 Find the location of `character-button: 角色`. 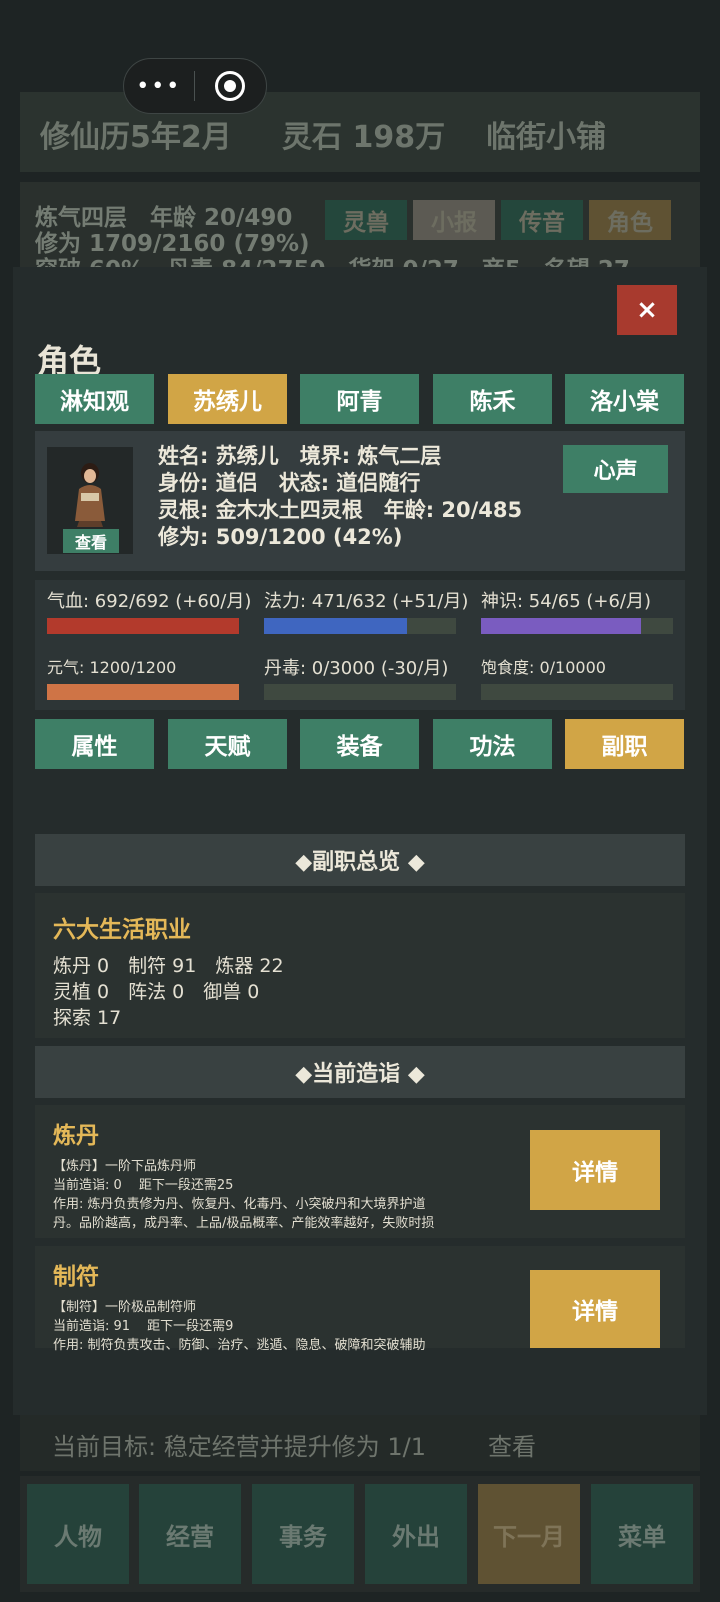

character-button: 角色 is located at coordinates (630, 220).